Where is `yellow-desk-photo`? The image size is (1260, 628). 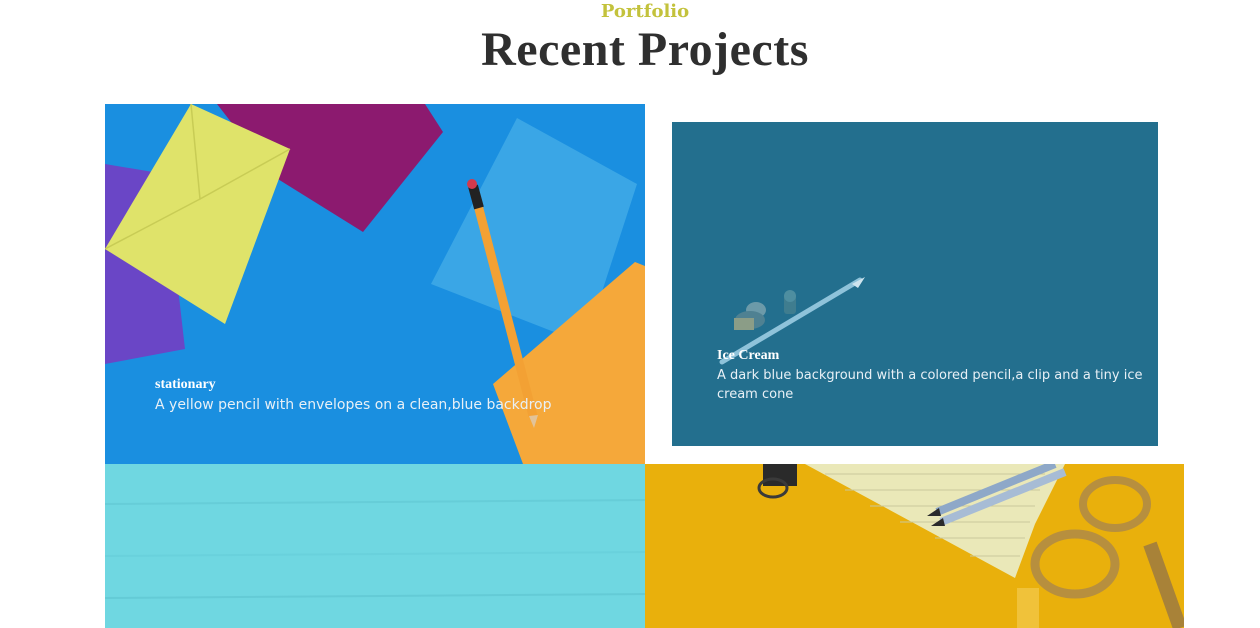 yellow-desk-photo is located at coordinates (914, 546).